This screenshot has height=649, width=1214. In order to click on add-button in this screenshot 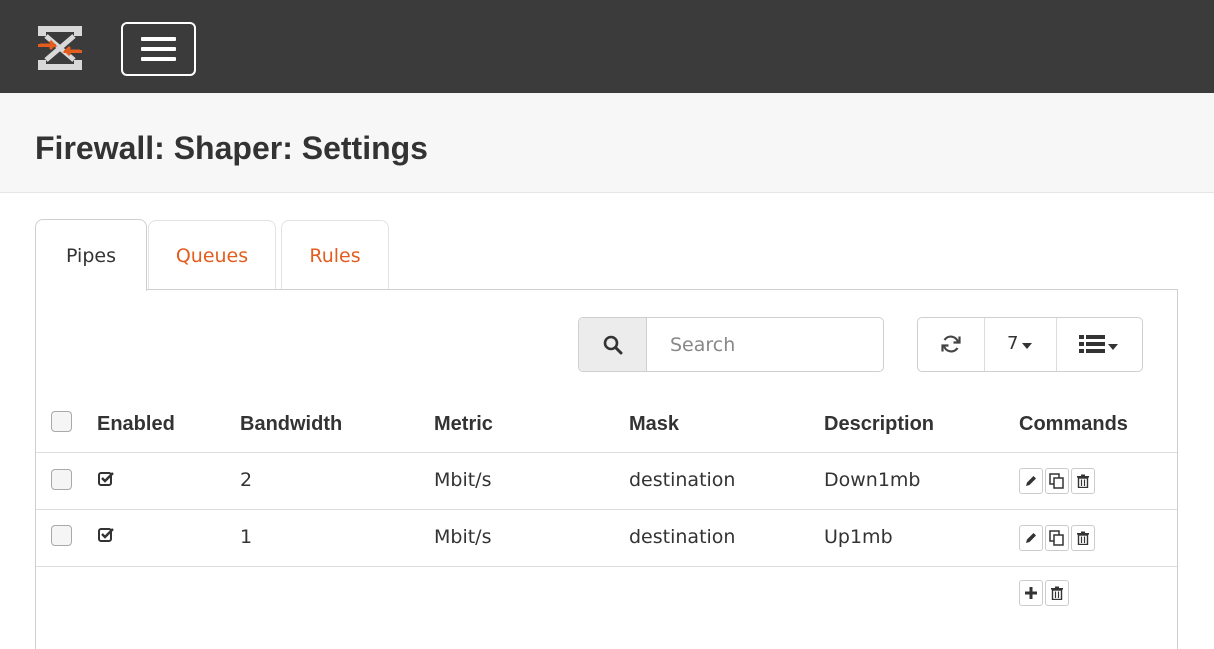, I will do `click(1031, 593)`.